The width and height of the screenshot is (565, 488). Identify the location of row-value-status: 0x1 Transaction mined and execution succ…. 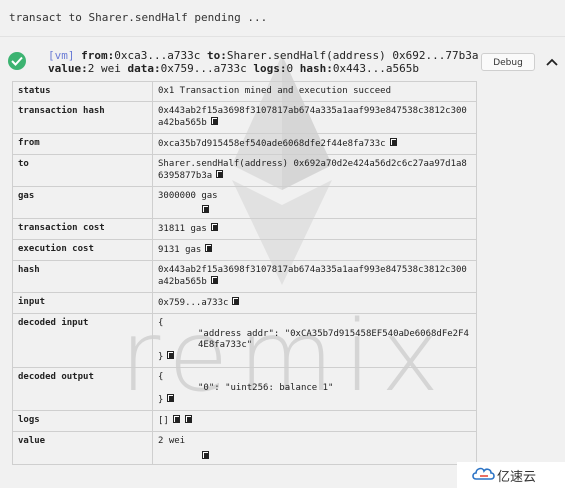
(314, 91).